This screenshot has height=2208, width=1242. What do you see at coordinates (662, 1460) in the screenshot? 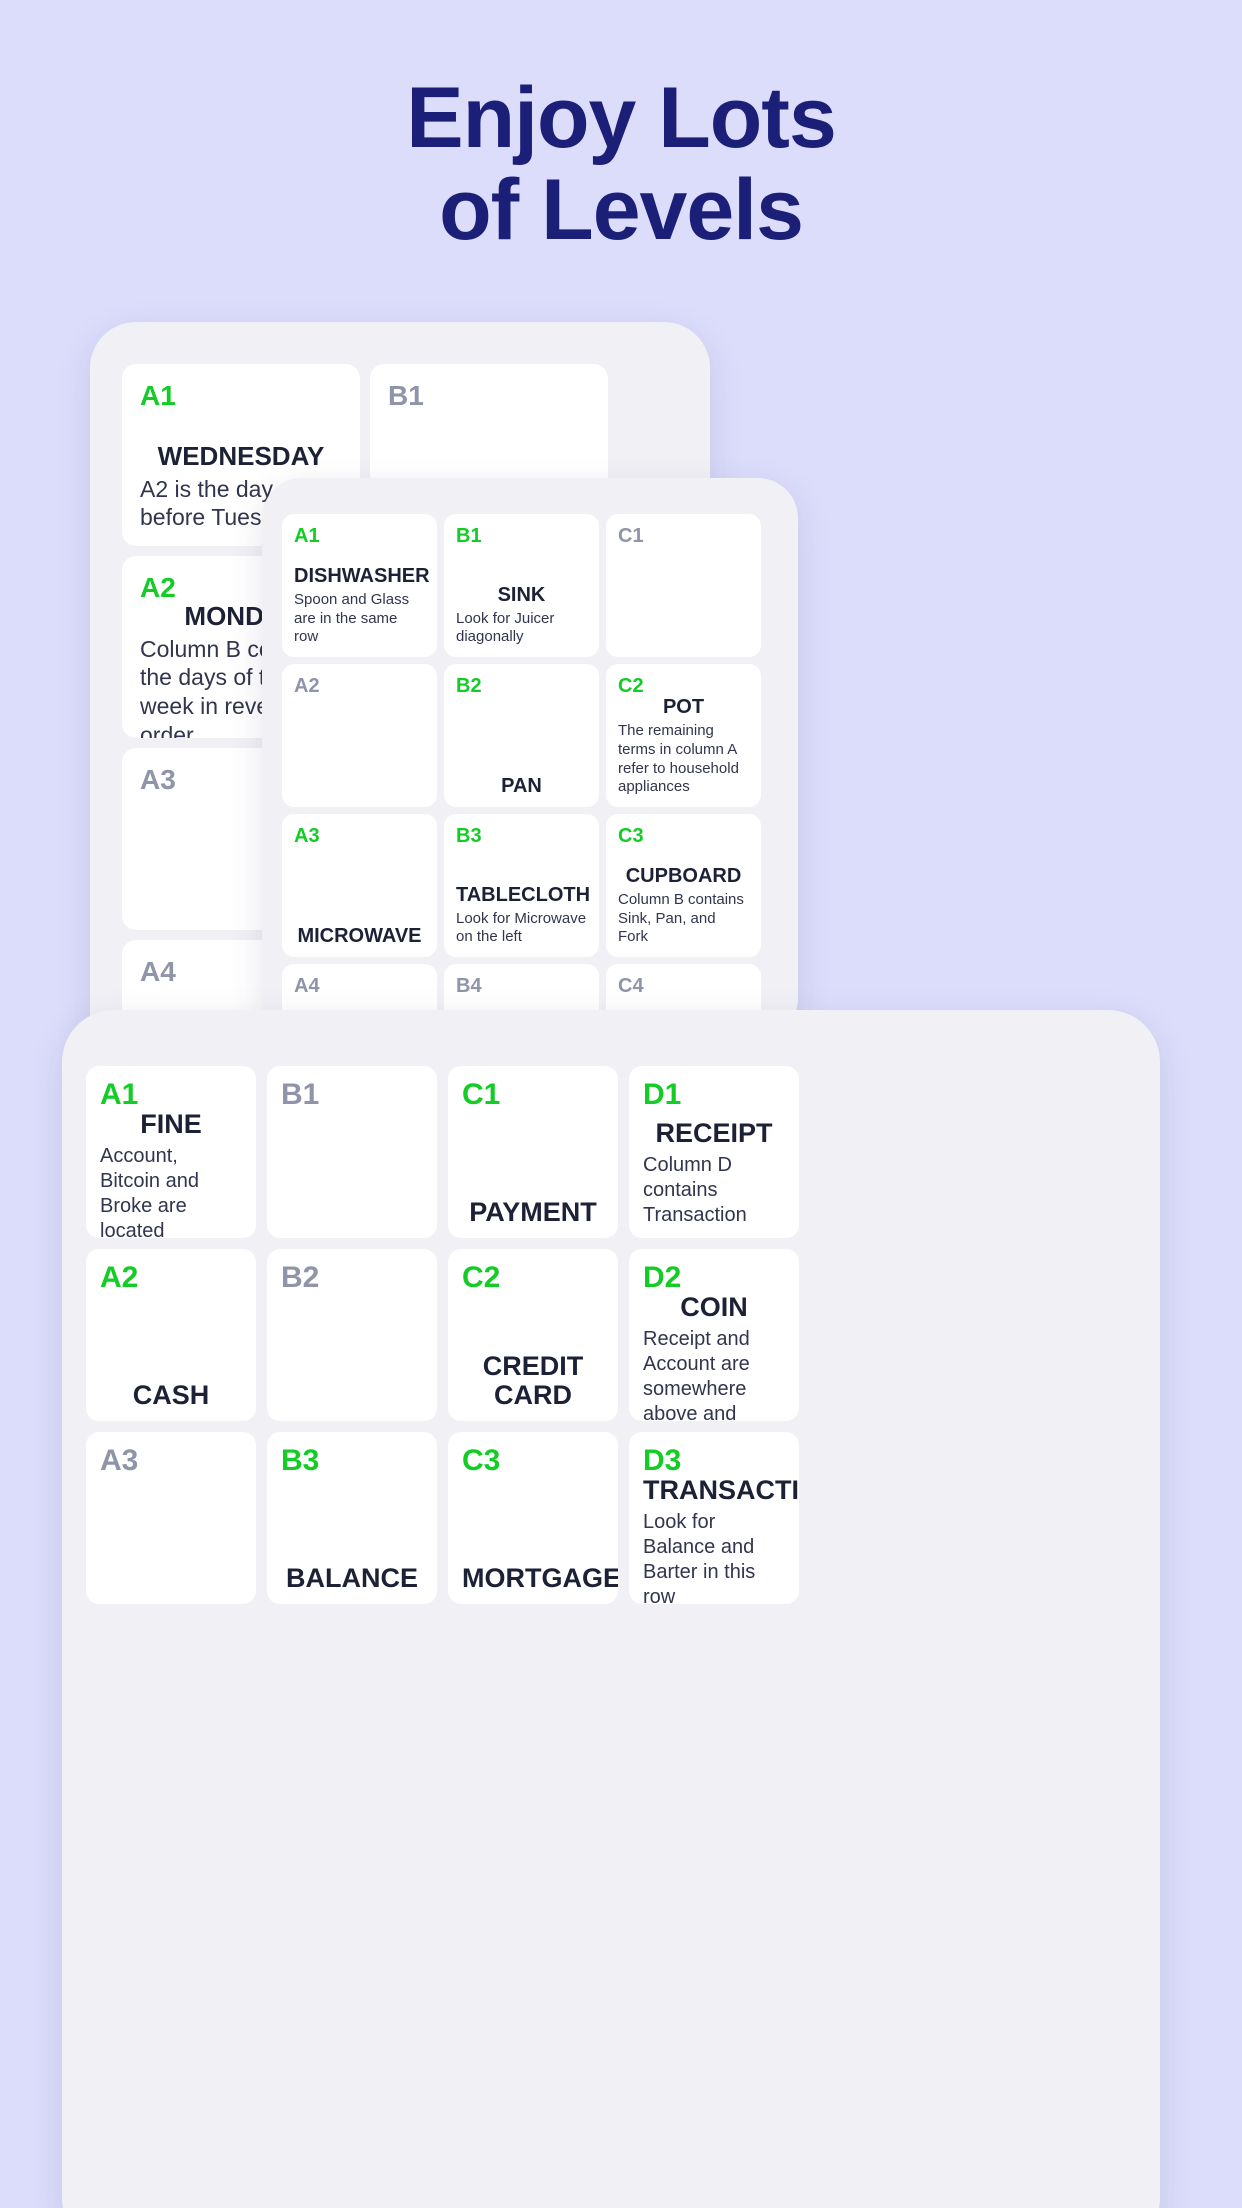
I see `puzzle-cell-id: D3` at bounding box center [662, 1460].